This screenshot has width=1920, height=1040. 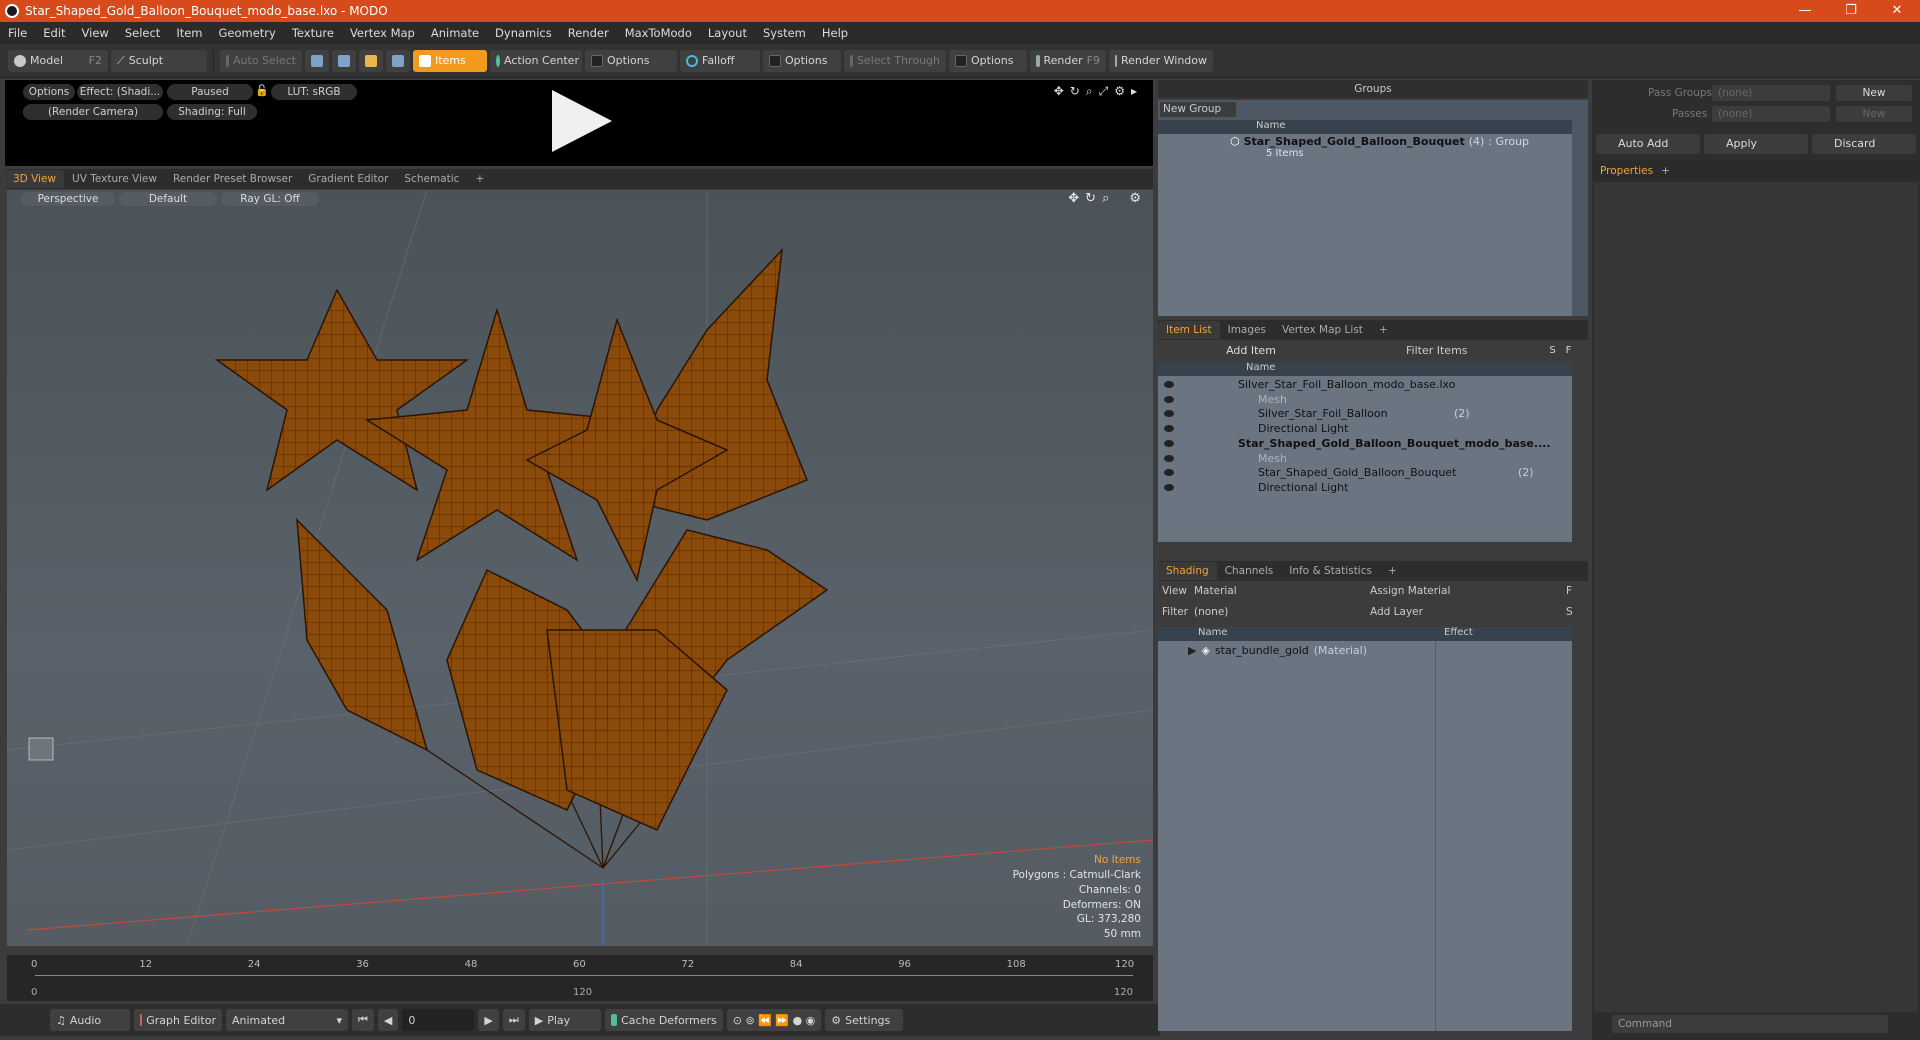 What do you see at coordinates (1570, 612) in the screenshot?
I see `shading-s-button: S` at bounding box center [1570, 612].